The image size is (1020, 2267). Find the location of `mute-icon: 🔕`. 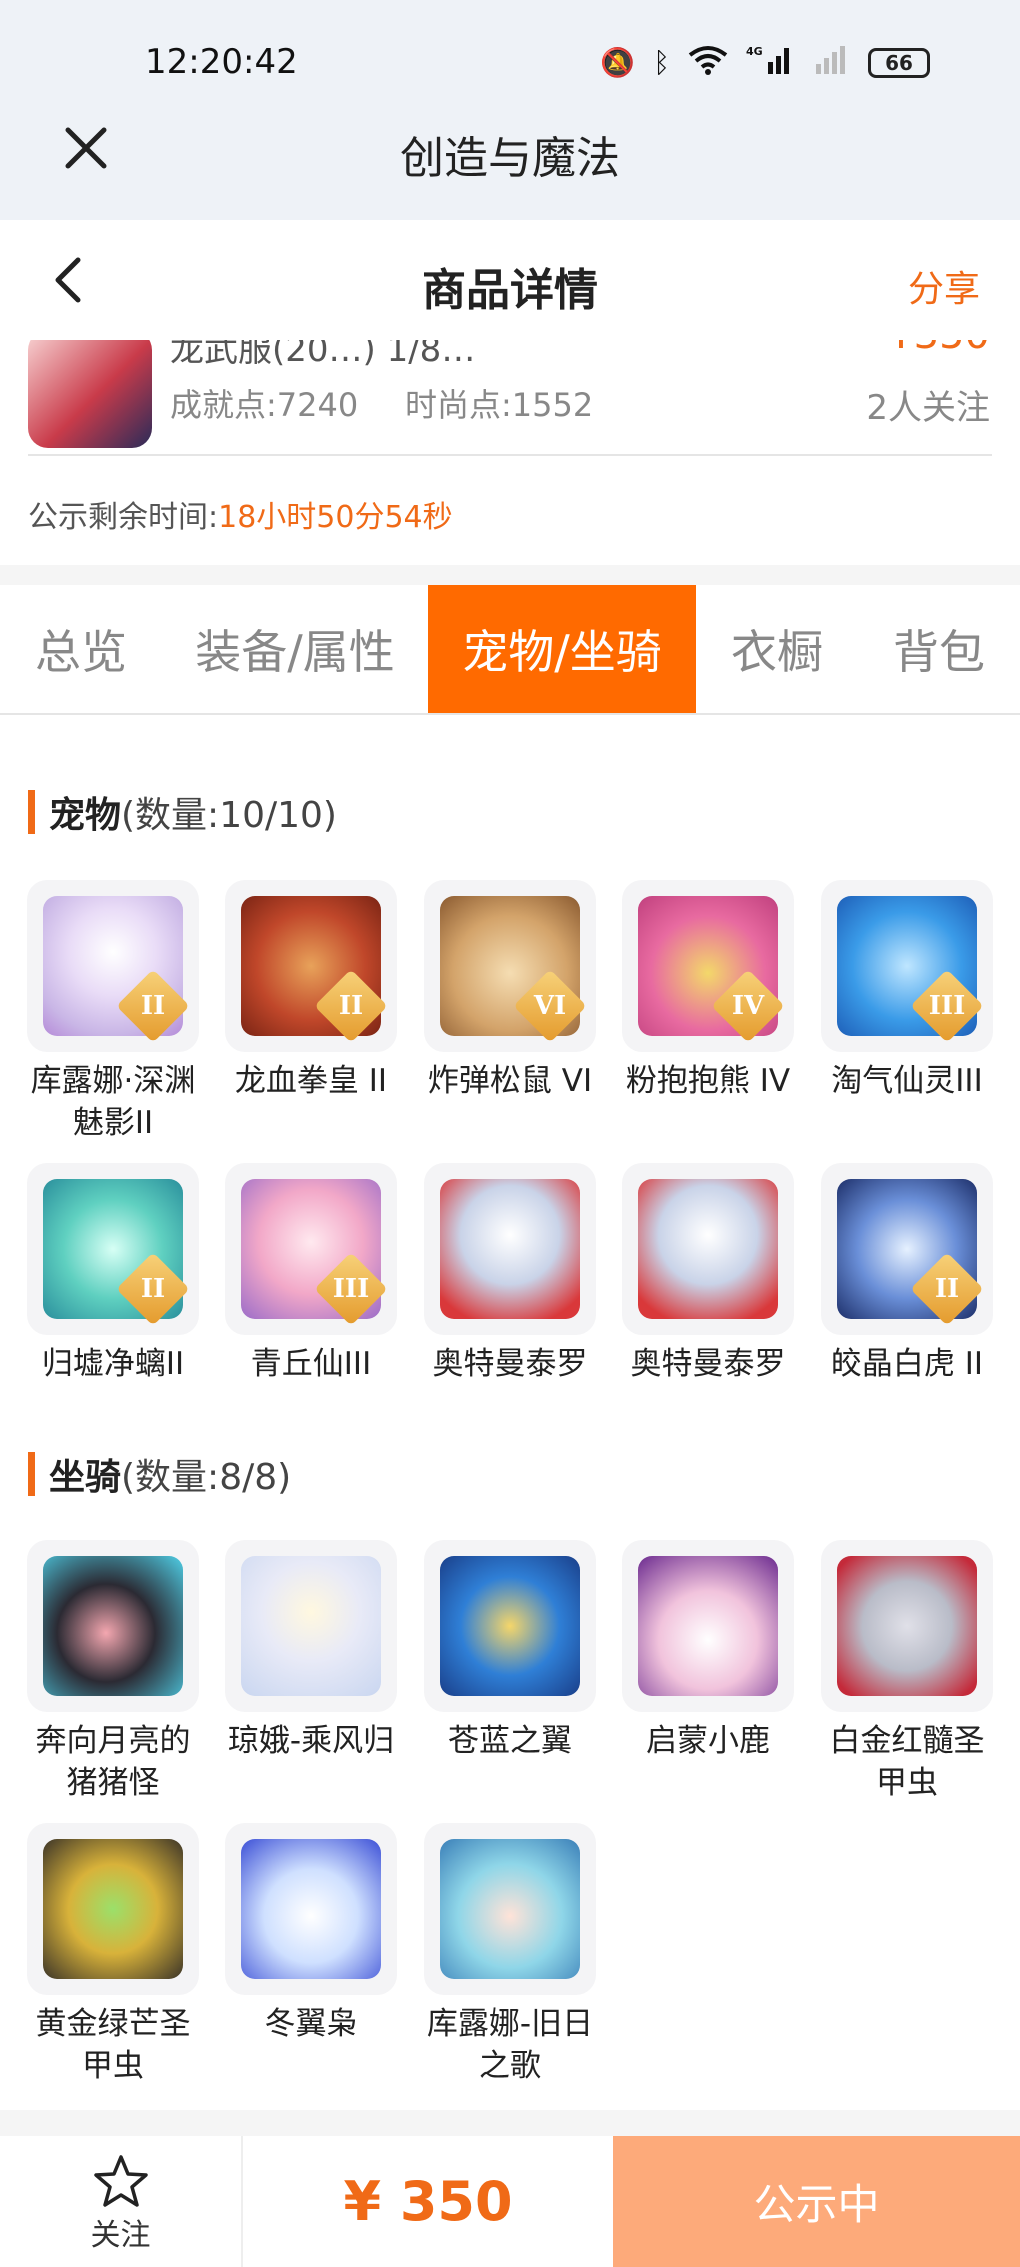

mute-icon: 🔕 is located at coordinates (618, 62).